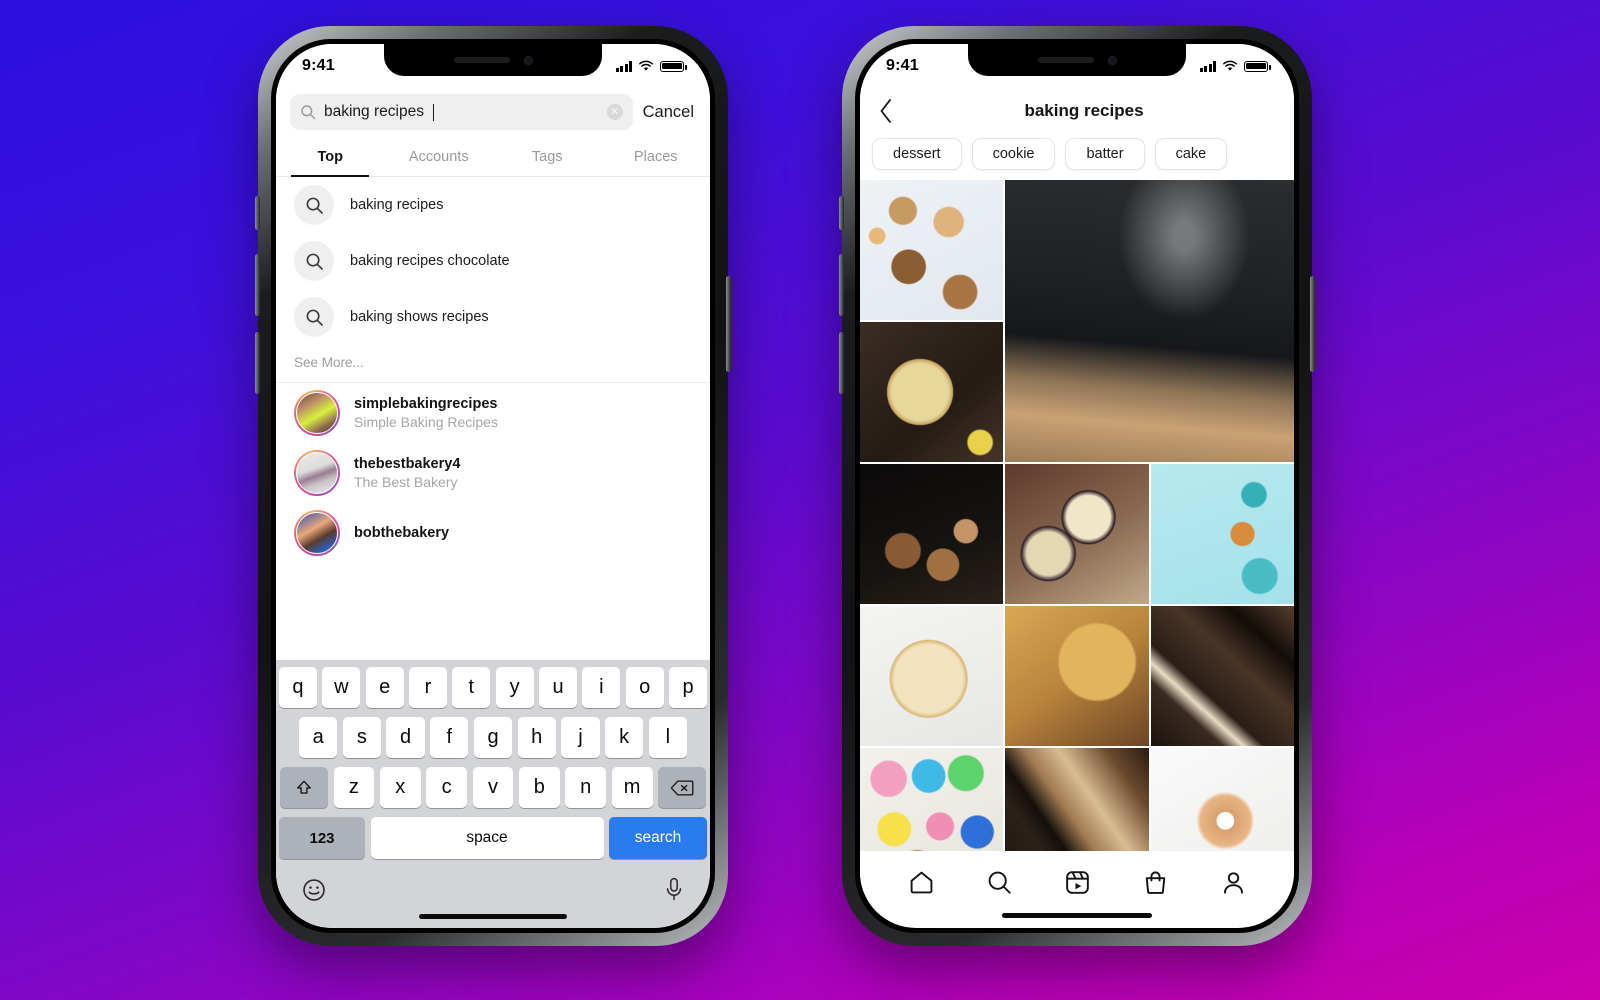 The width and height of the screenshot is (1600, 1000). I want to click on tab-top: Top, so click(330, 158).